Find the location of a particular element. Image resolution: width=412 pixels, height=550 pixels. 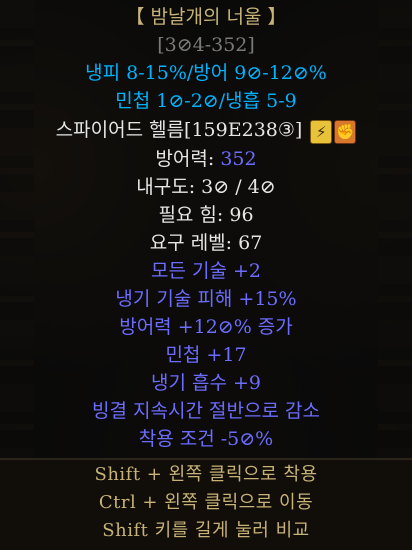

mod-cold-skill-damage: 냉기 기술 피해 +15% is located at coordinates (206, 299).